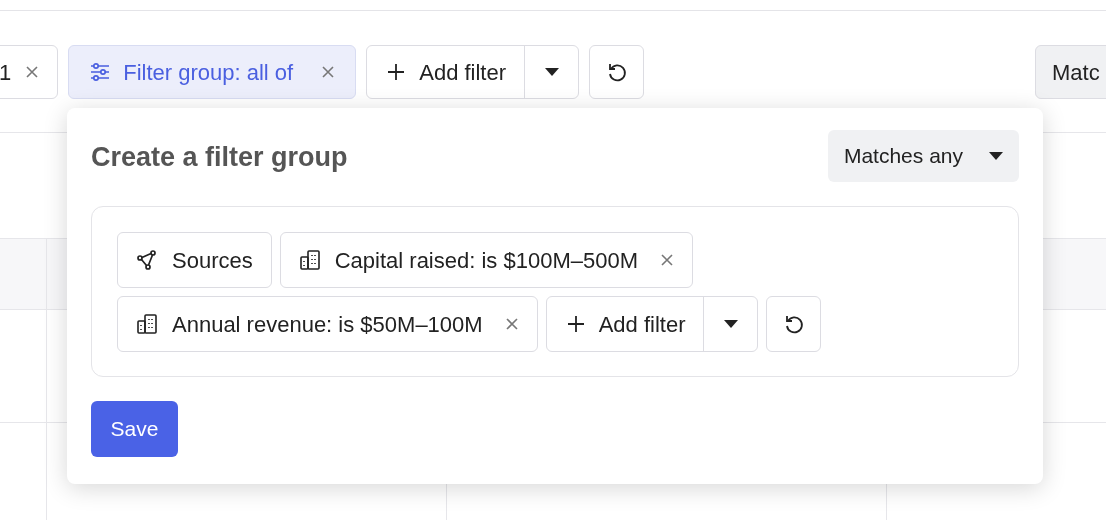 The height and width of the screenshot is (520, 1106). I want to click on reset-icon, so click(794, 324).